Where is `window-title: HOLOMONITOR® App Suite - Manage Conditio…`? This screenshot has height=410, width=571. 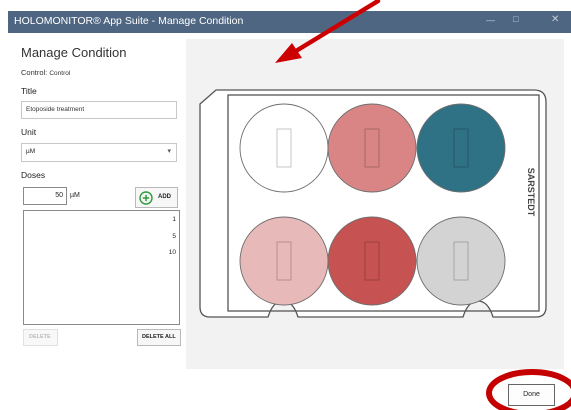 window-title: HOLOMONITOR® App Suite - Manage Conditio… is located at coordinates (129, 21).